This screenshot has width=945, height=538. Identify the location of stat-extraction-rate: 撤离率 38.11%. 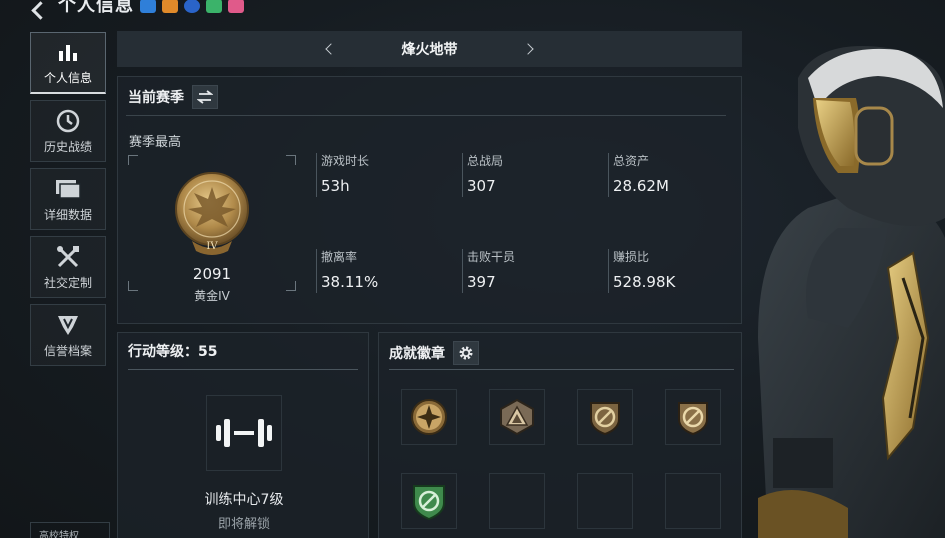
(386, 271).